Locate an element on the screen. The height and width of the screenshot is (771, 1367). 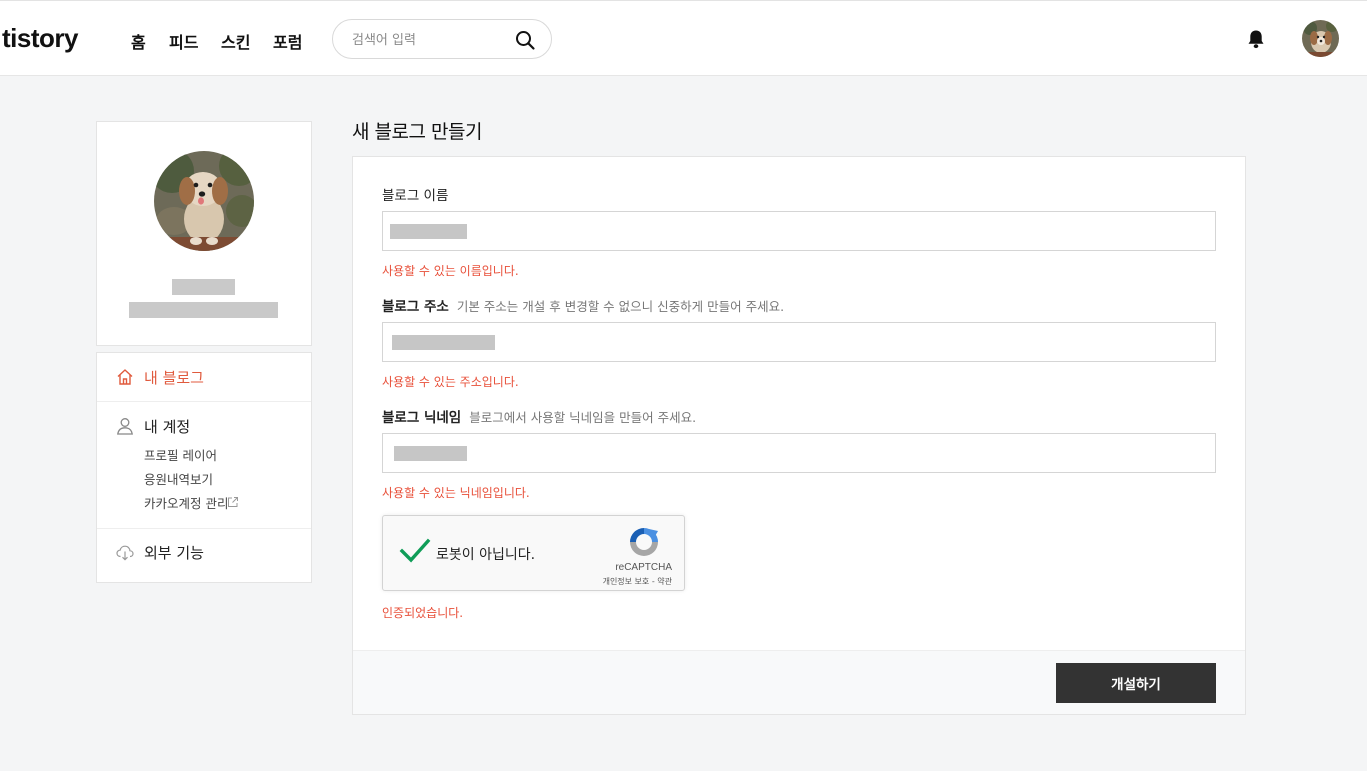
account-menu: 내 블로그 내 계정 프로필 레이어 응원내역보기 카카오계정 관리 외부 기능 is located at coordinates (204, 467).